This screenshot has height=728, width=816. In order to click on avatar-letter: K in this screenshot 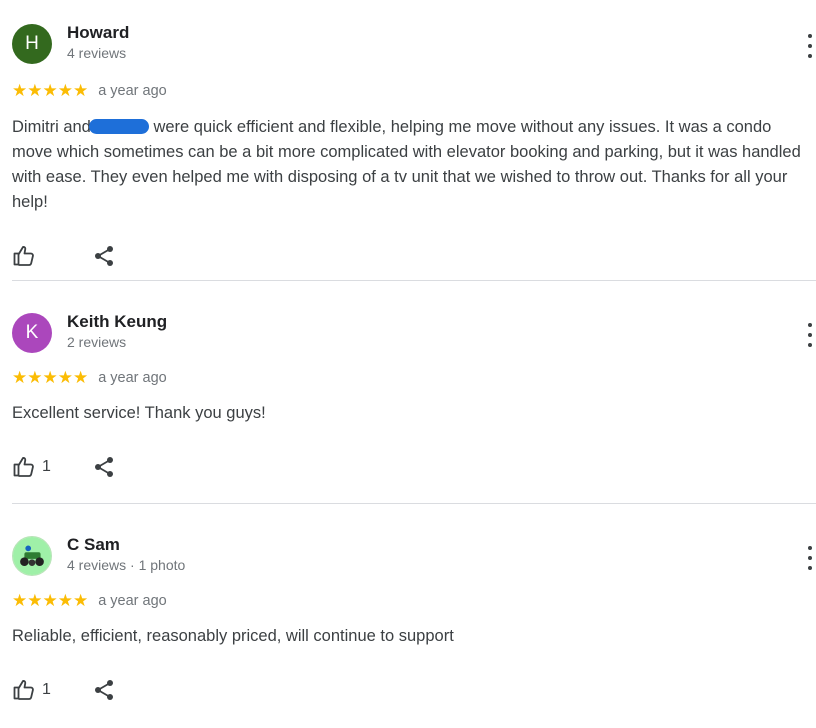, I will do `click(32, 332)`.